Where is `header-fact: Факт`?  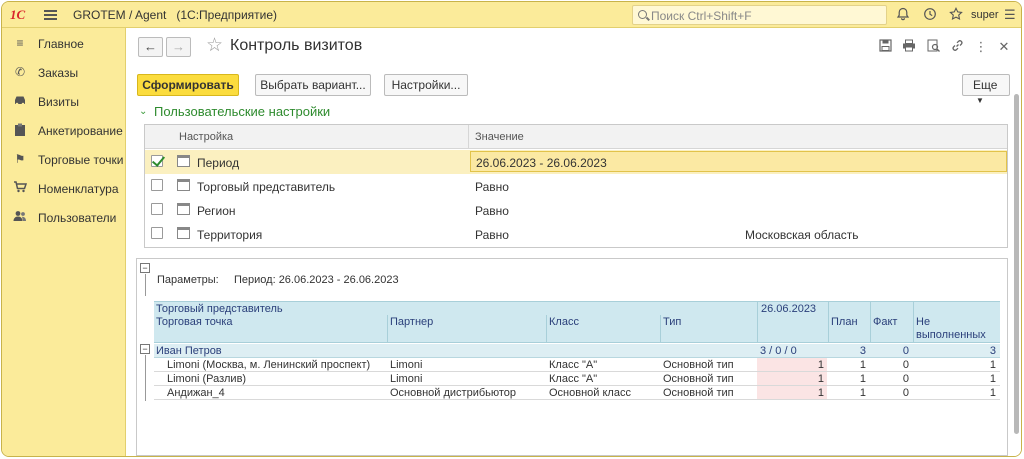
header-fact: Факт is located at coordinates (885, 322).